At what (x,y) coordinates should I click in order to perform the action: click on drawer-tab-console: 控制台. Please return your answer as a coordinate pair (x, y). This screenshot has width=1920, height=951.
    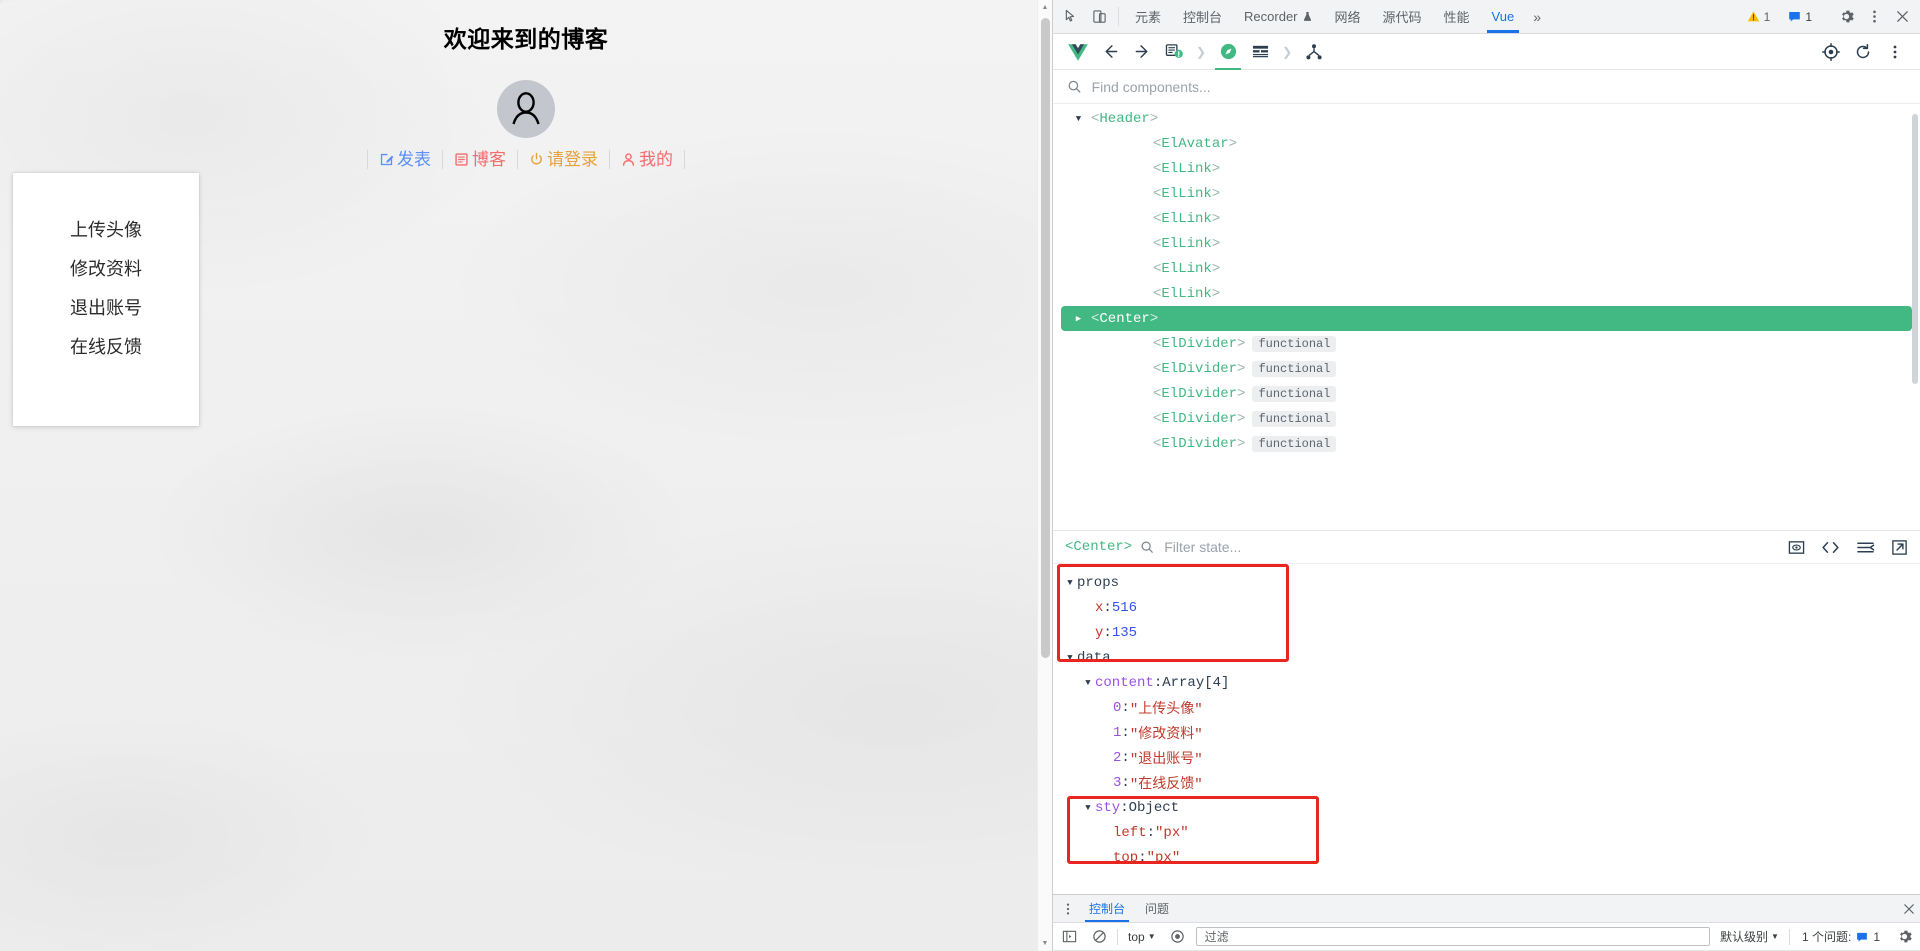
    Looking at the image, I should click on (1107, 908).